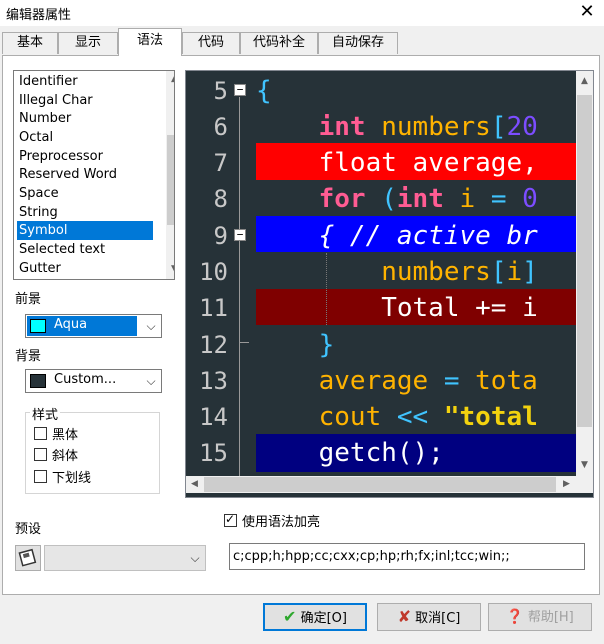 The width and height of the screenshot is (604, 644). What do you see at coordinates (85, 268) in the screenshot?
I see `list-item: Gutter` at bounding box center [85, 268].